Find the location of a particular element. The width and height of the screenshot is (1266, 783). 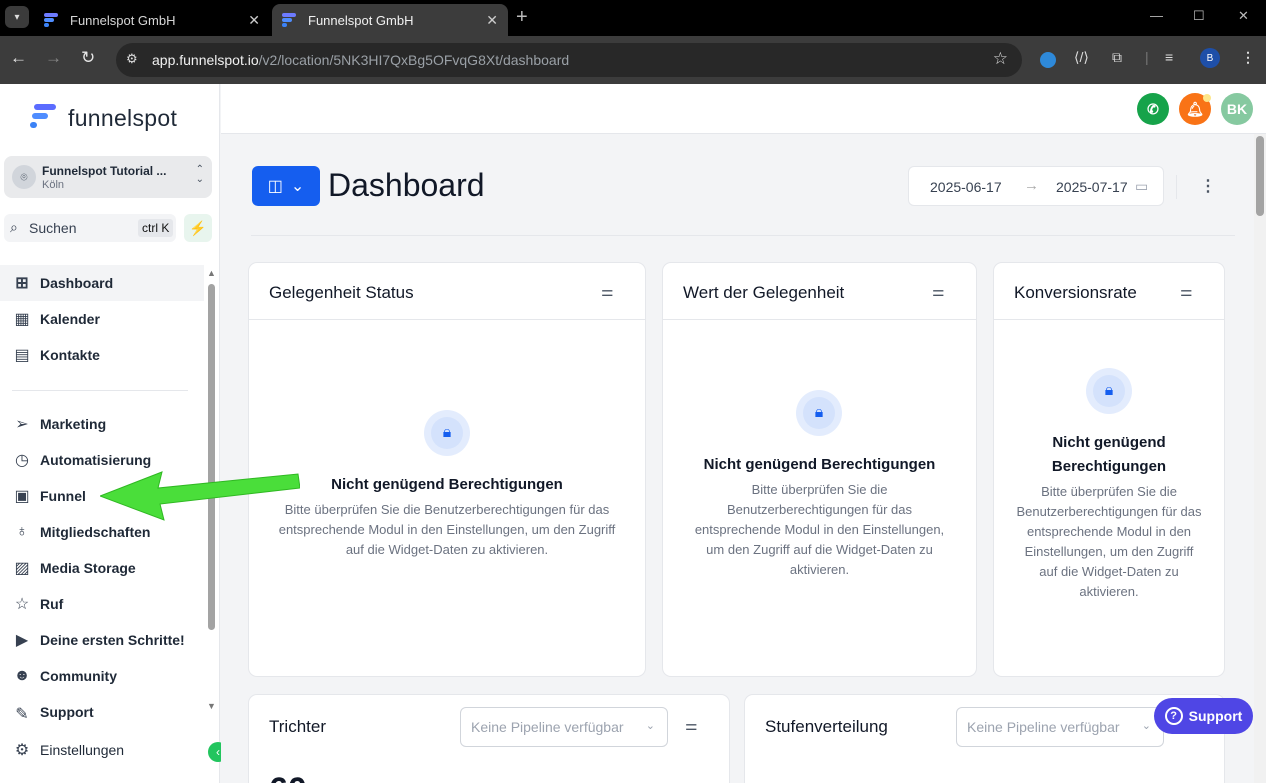

minimize-icon: — is located at coordinates (1156, 15).